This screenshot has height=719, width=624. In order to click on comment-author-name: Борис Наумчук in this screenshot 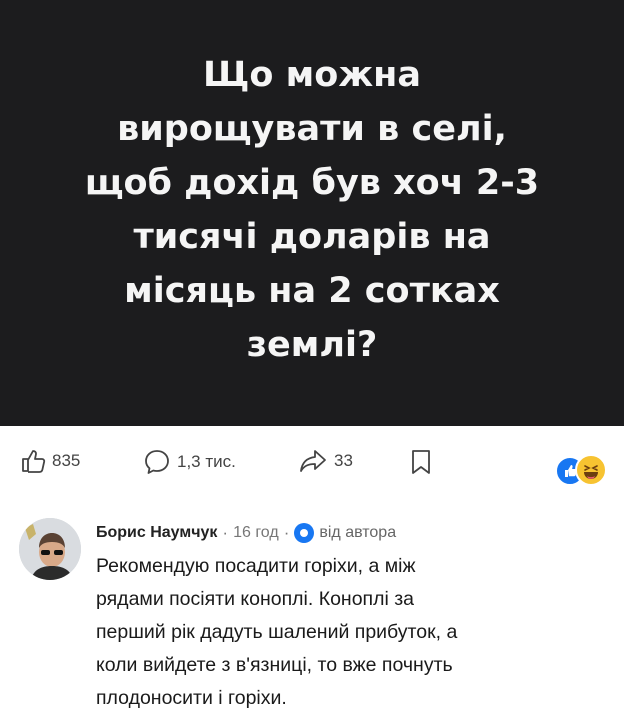, I will do `click(156, 533)`.